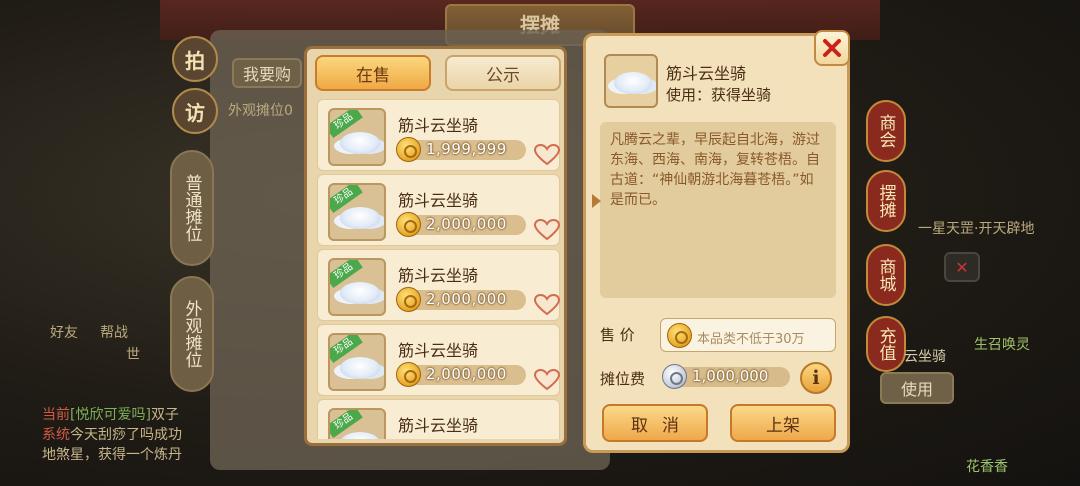 Image resolution: width=1080 pixels, height=486 pixels. Describe the element at coordinates (987, 467) in the screenshot. I see `bg-caption-name: 花香香` at that location.